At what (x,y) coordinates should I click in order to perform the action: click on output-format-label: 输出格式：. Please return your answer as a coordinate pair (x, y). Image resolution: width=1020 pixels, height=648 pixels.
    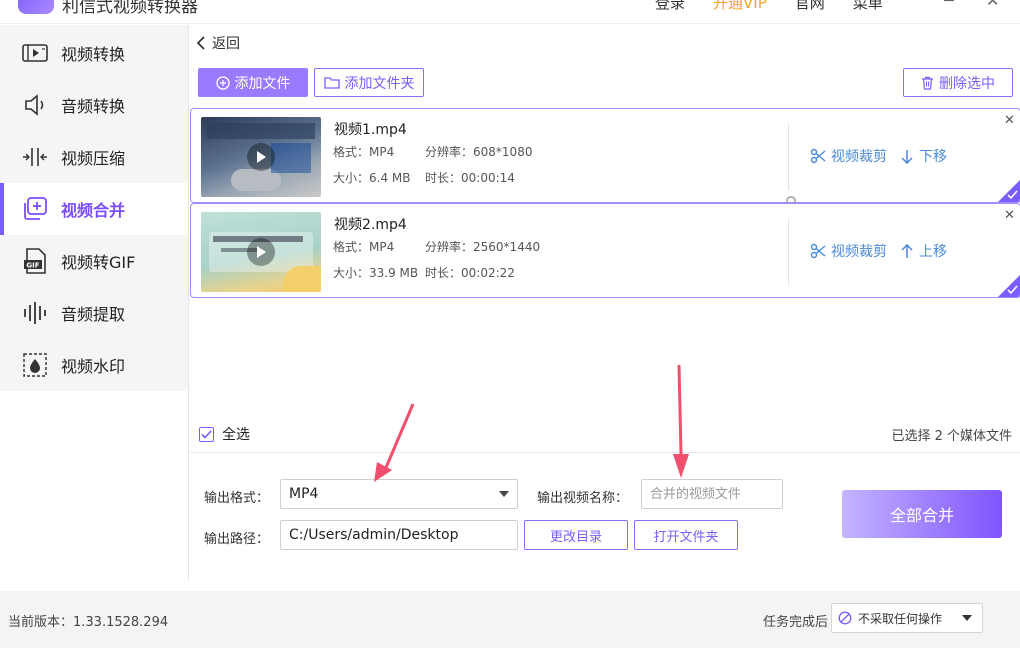
    Looking at the image, I should click on (237, 498).